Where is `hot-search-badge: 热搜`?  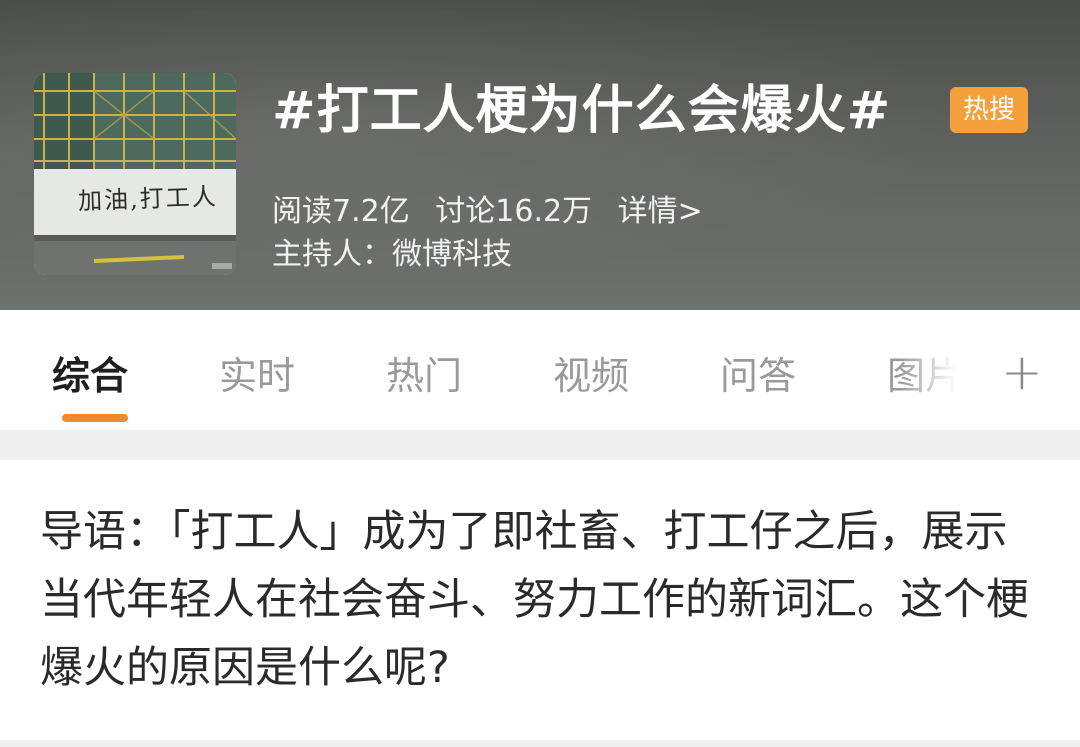 hot-search-badge: 热搜 is located at coordinates (989, 110).